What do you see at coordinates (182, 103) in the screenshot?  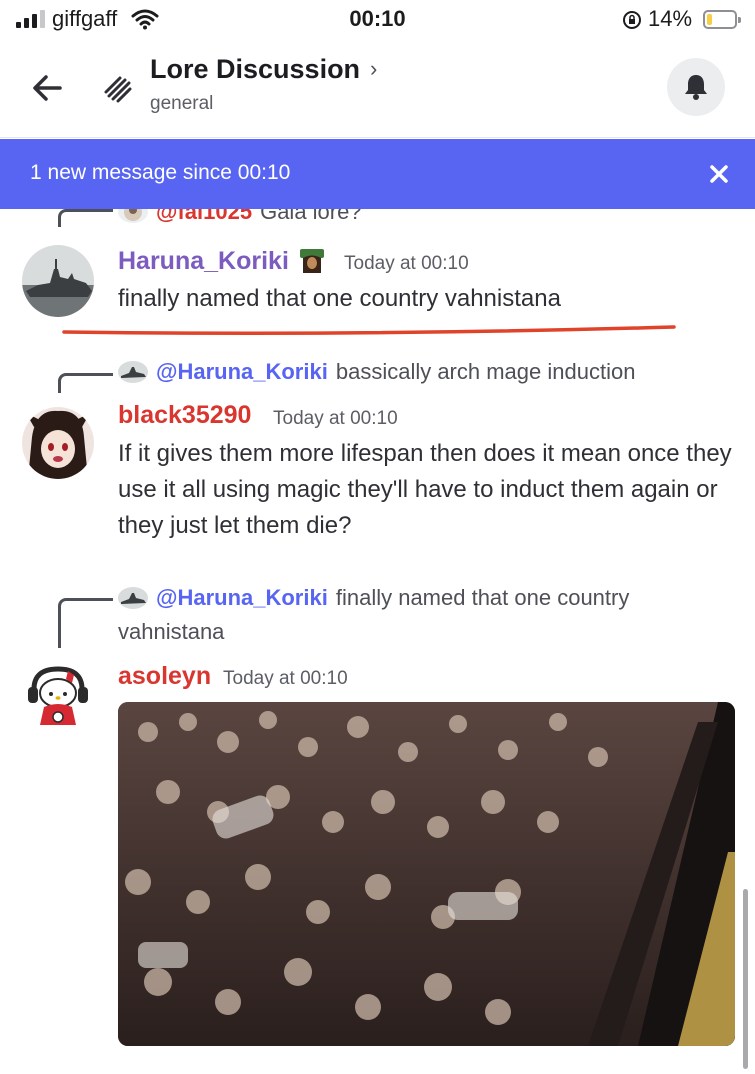 I see `channel-subtitle: general` at bounding box center [182, 103].